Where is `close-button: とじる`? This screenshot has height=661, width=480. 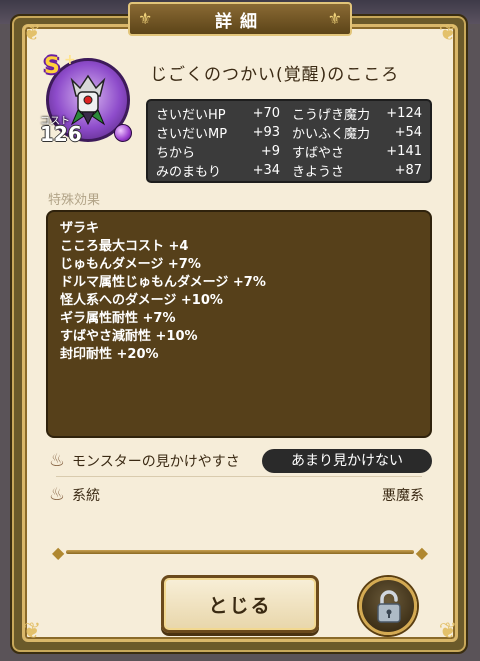 close-button: とじる is located at coordinates (240, 604).